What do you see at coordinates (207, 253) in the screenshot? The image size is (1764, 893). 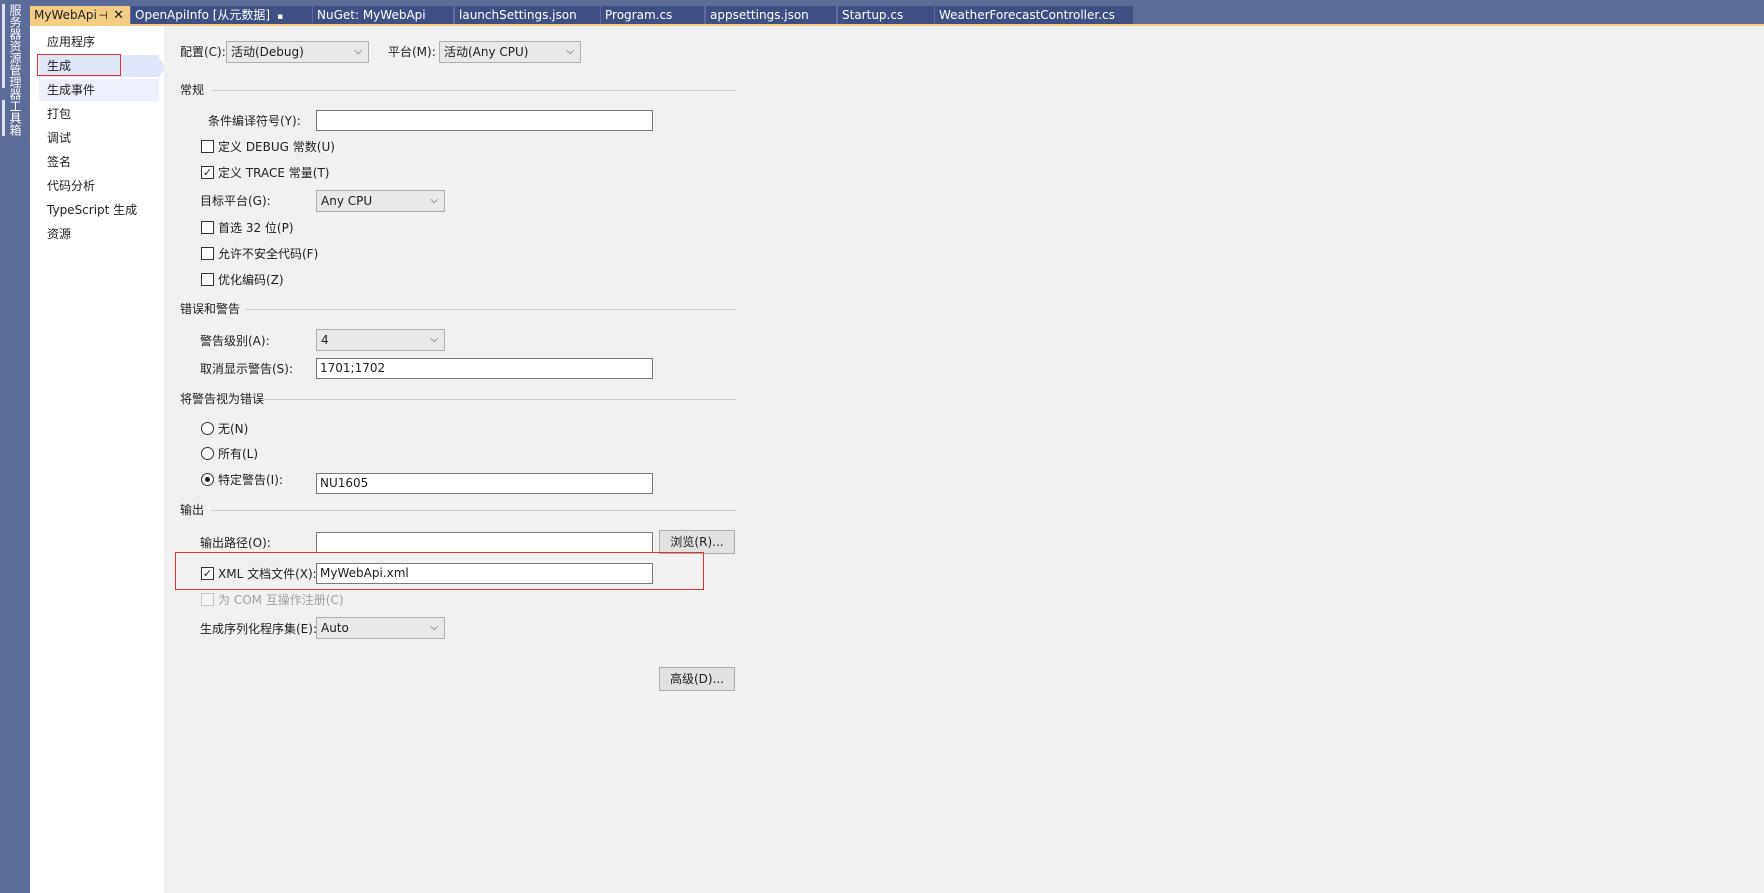 I see `unsafe-code-checkbox` at bounding box center [207, 253].